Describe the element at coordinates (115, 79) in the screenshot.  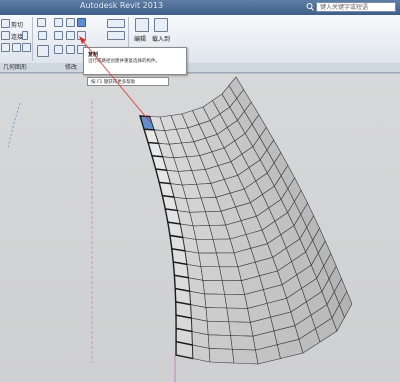
I see `callout-arrow` at that location.